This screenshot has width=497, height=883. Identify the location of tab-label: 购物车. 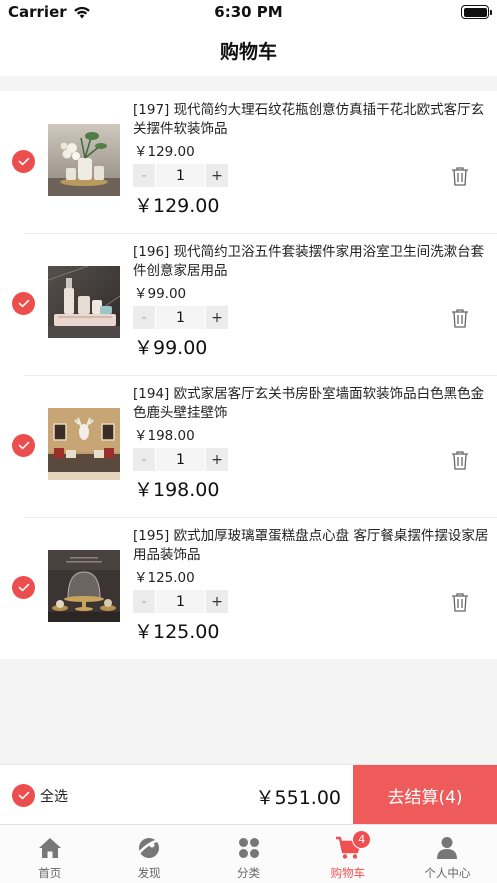
(348, 873).